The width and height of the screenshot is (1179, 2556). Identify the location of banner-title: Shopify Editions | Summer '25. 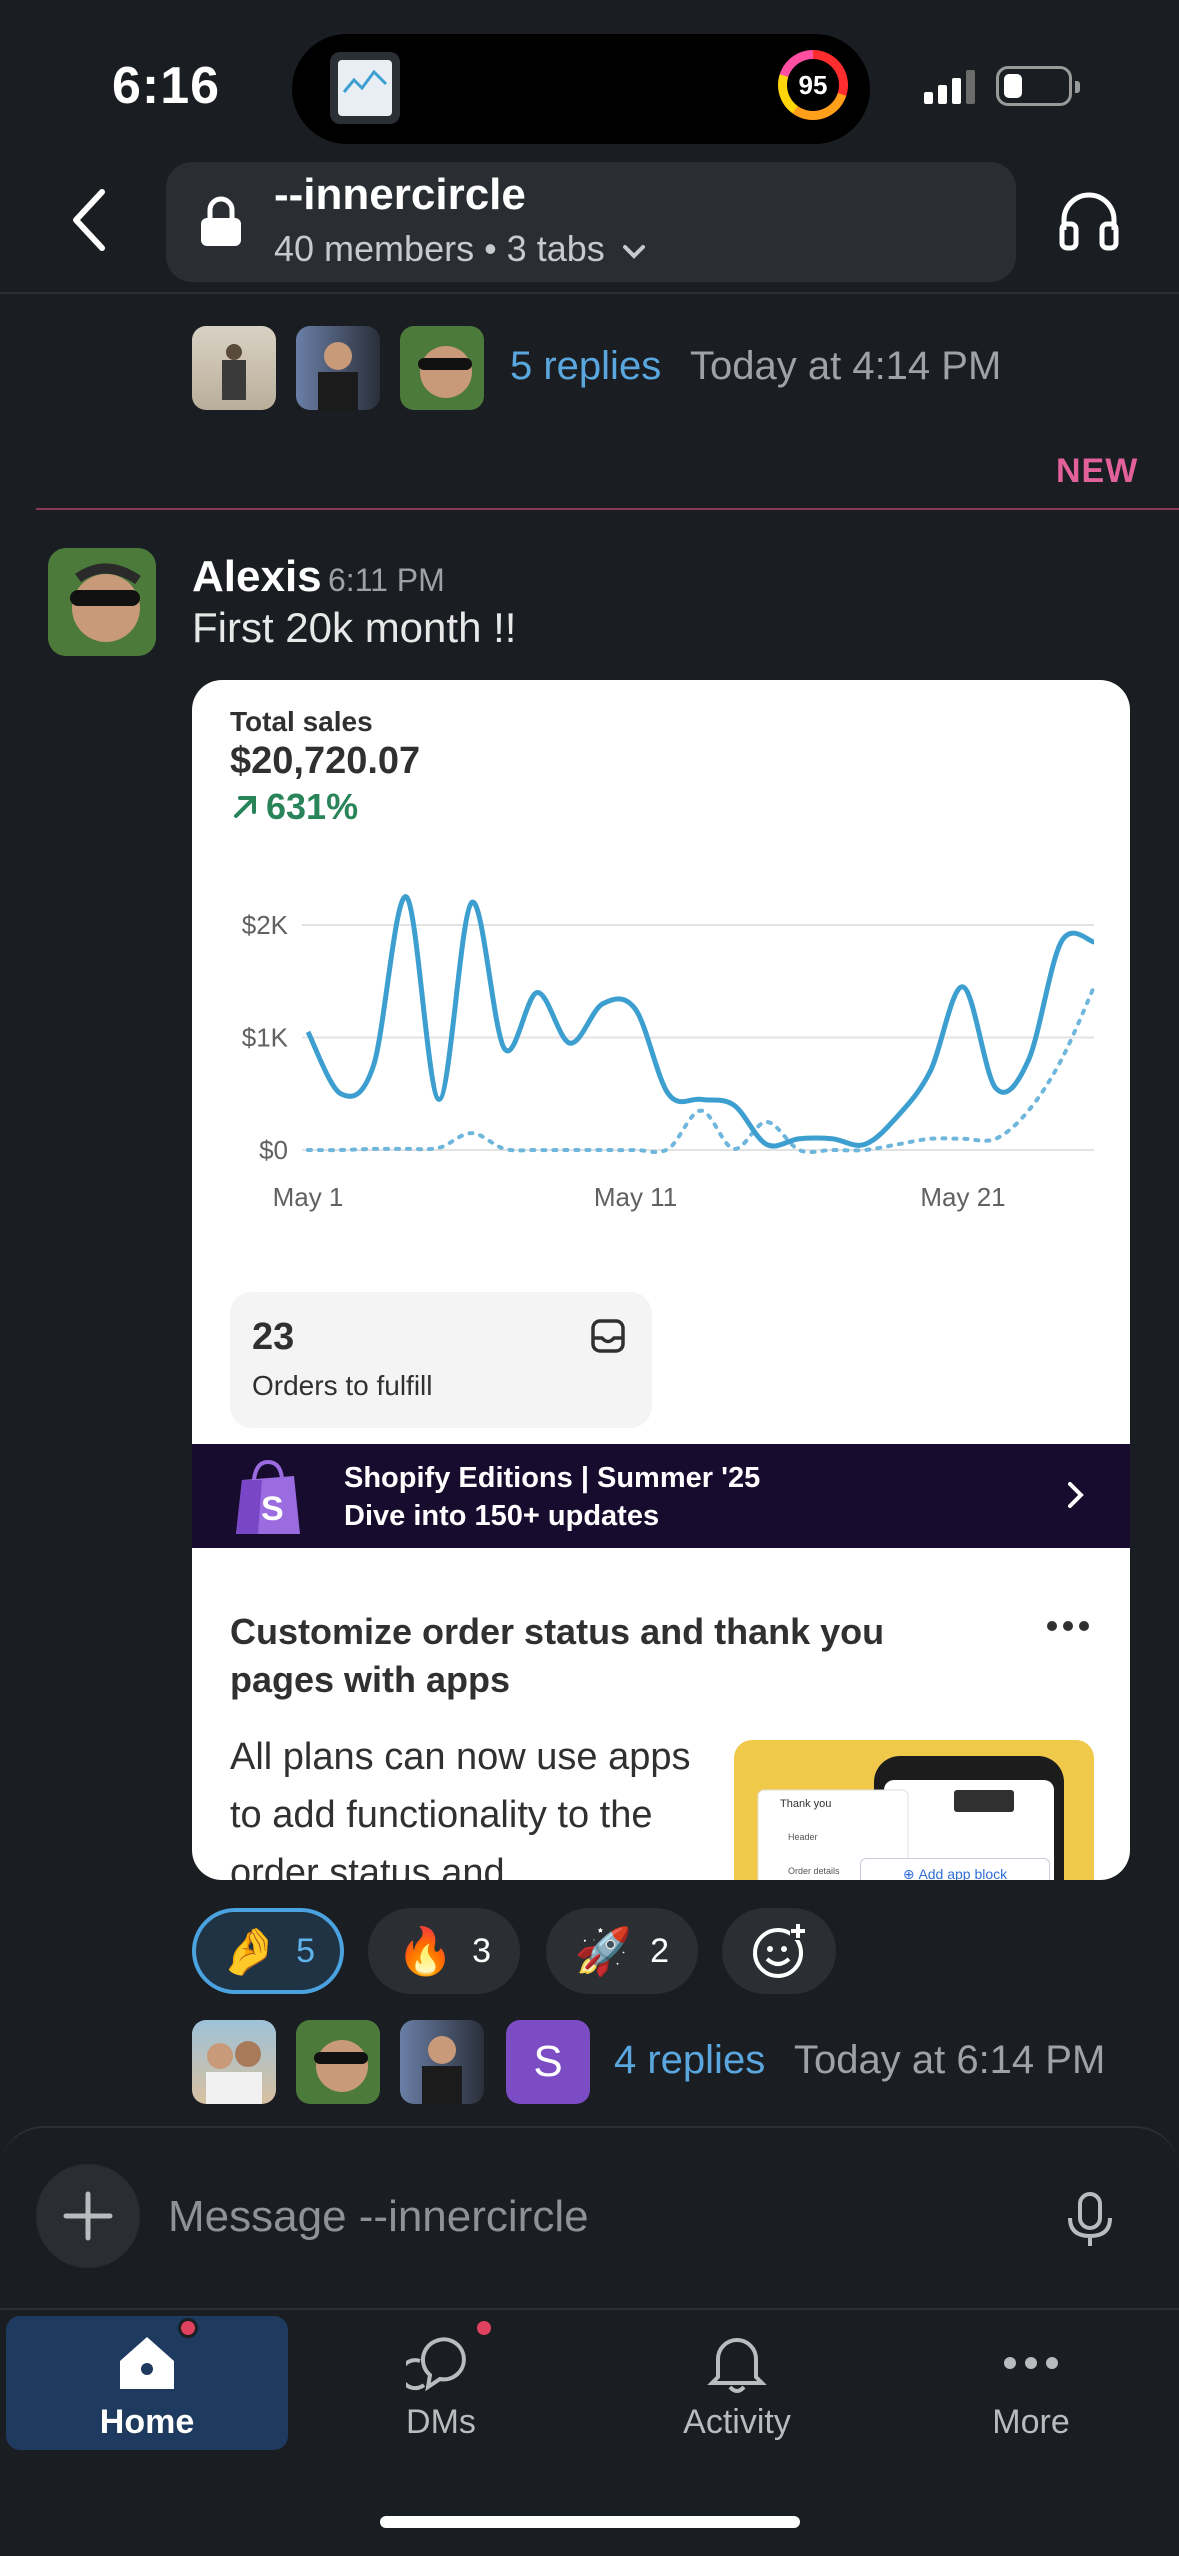
(552, 1478).